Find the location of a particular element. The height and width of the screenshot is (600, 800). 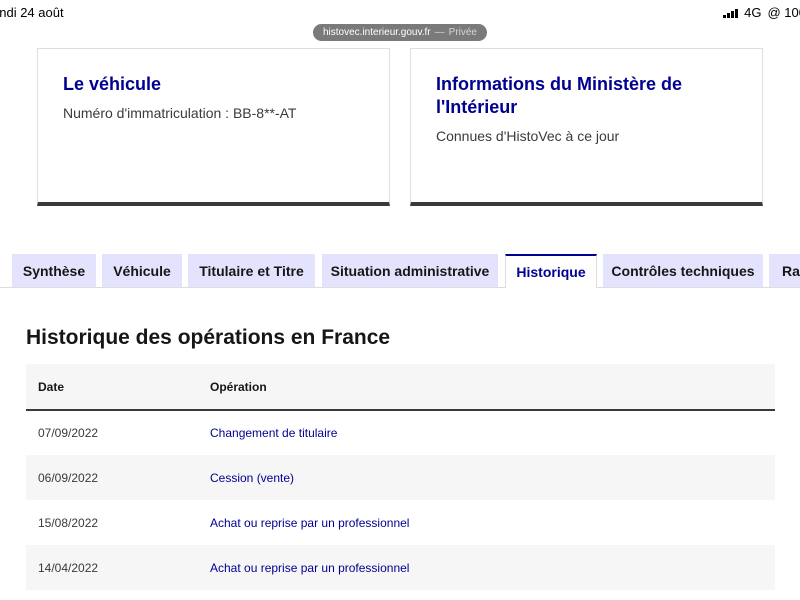

table-row: 07/09/2022 Changement de titulaire is located at coordinates (400, 432).